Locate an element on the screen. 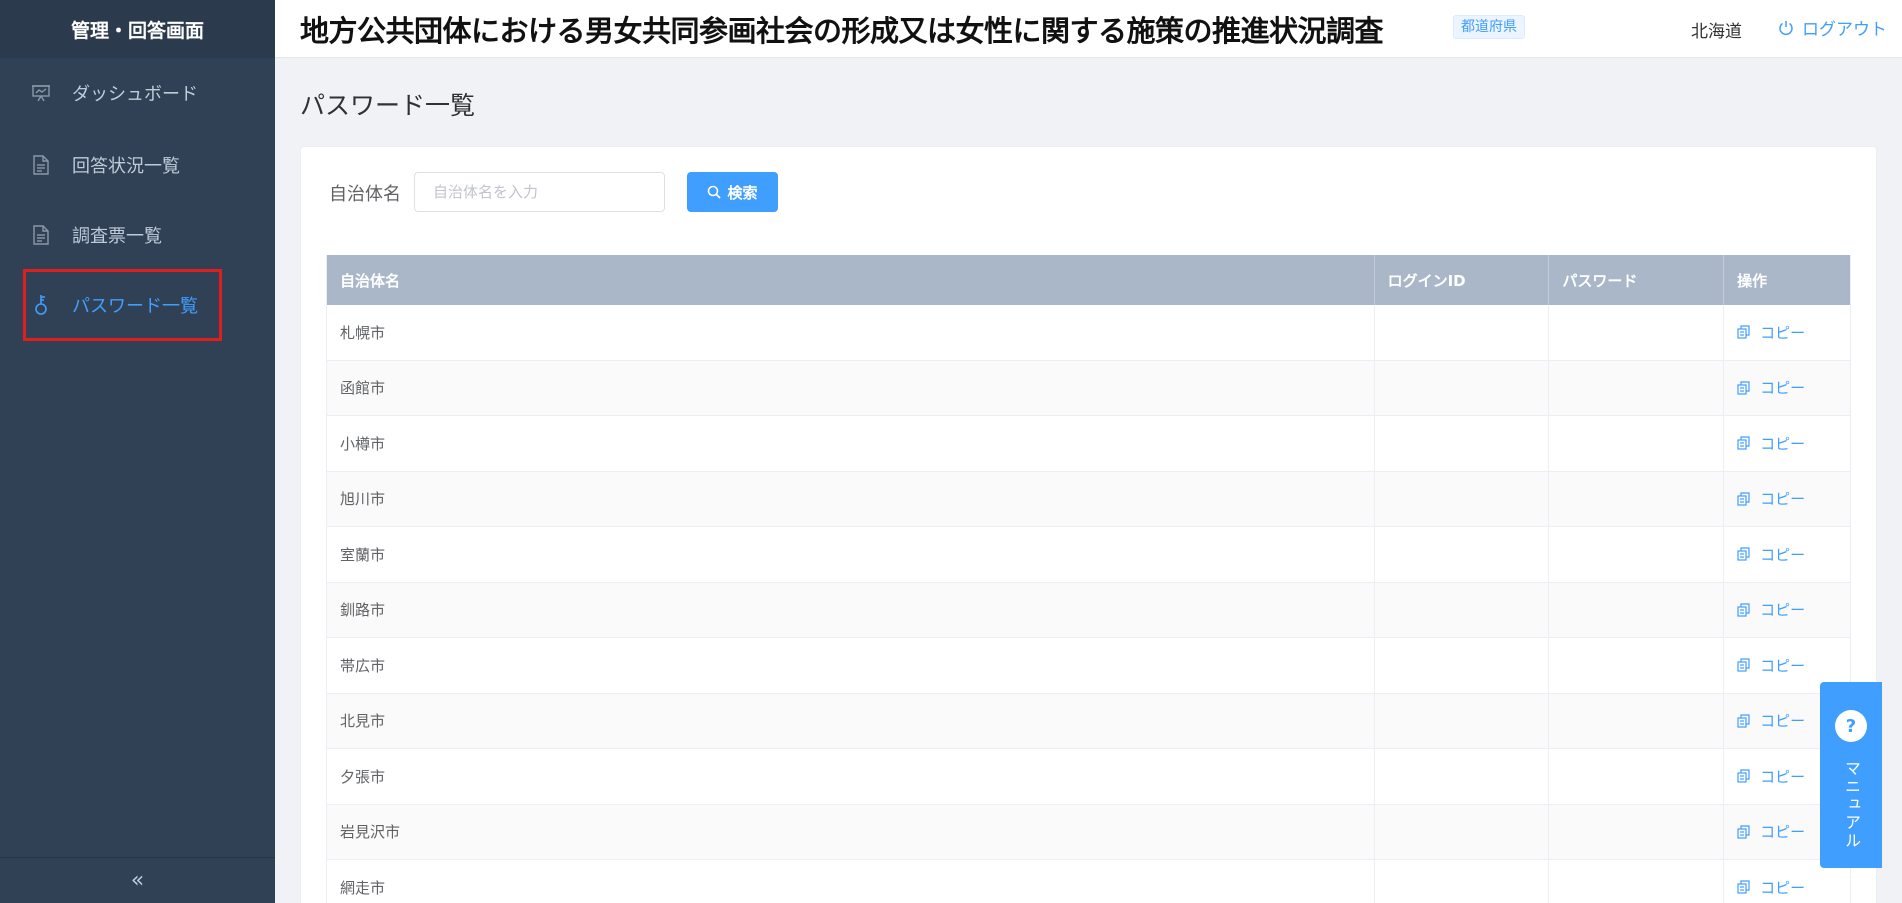 This screenshot has width=1902, height=903. table-row: 釧路市 コピー is located at coordinates (1088, 610).